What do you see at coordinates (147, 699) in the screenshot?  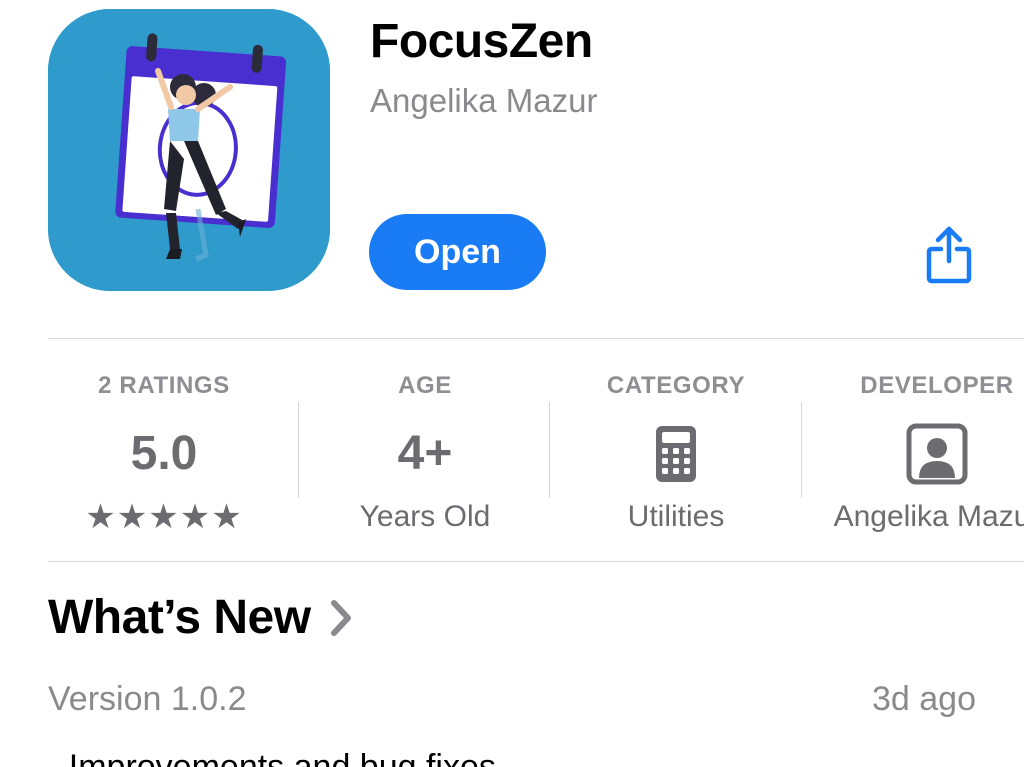 I see `version-label: Version 1.0.2` at bounding box center [147, 699].